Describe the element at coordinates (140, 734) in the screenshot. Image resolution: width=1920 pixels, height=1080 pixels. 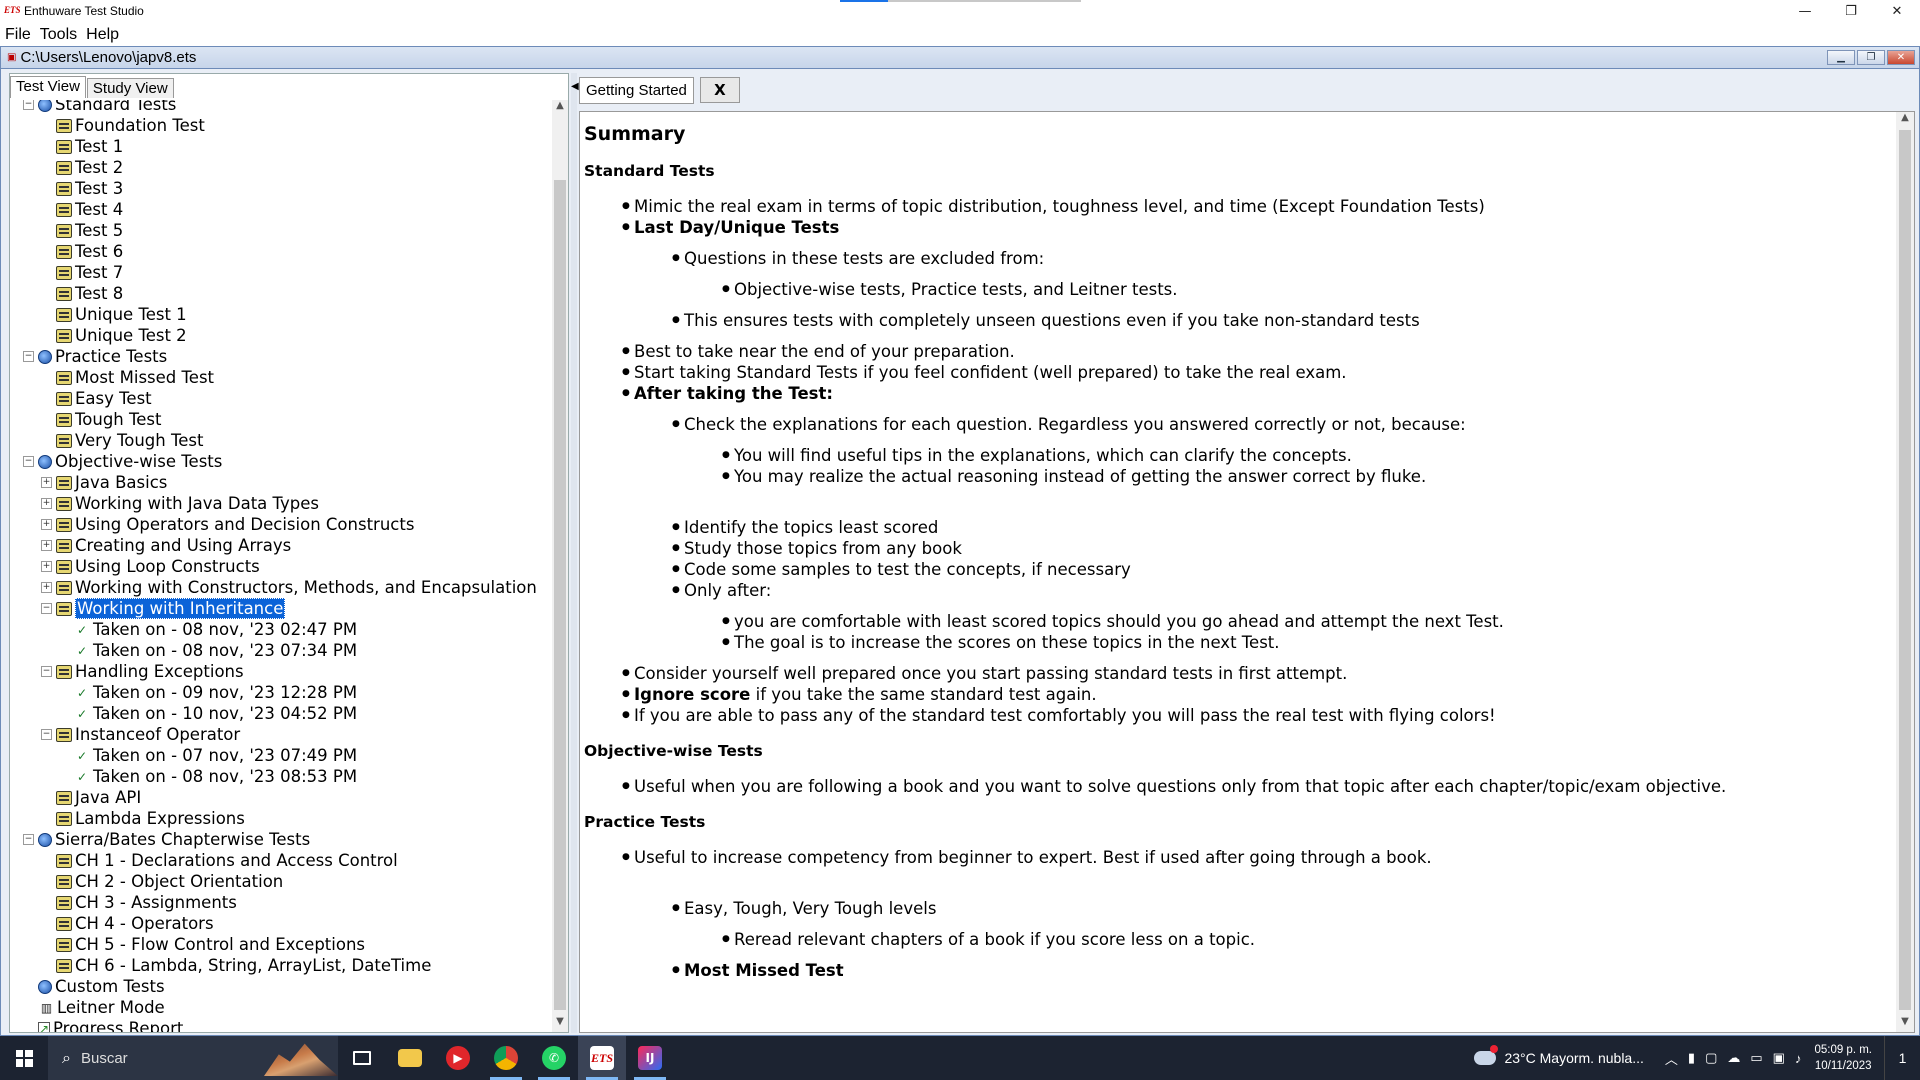
I see `tree-item: − Instanceof Operator` at that location.